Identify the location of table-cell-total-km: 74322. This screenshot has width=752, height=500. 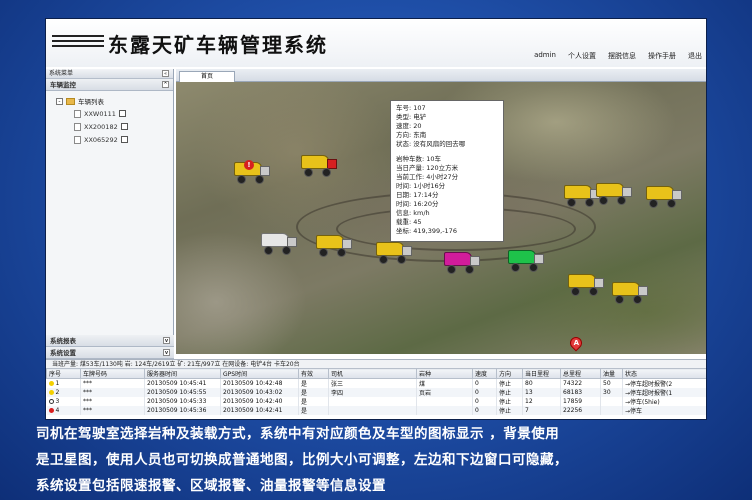
(580, 383).